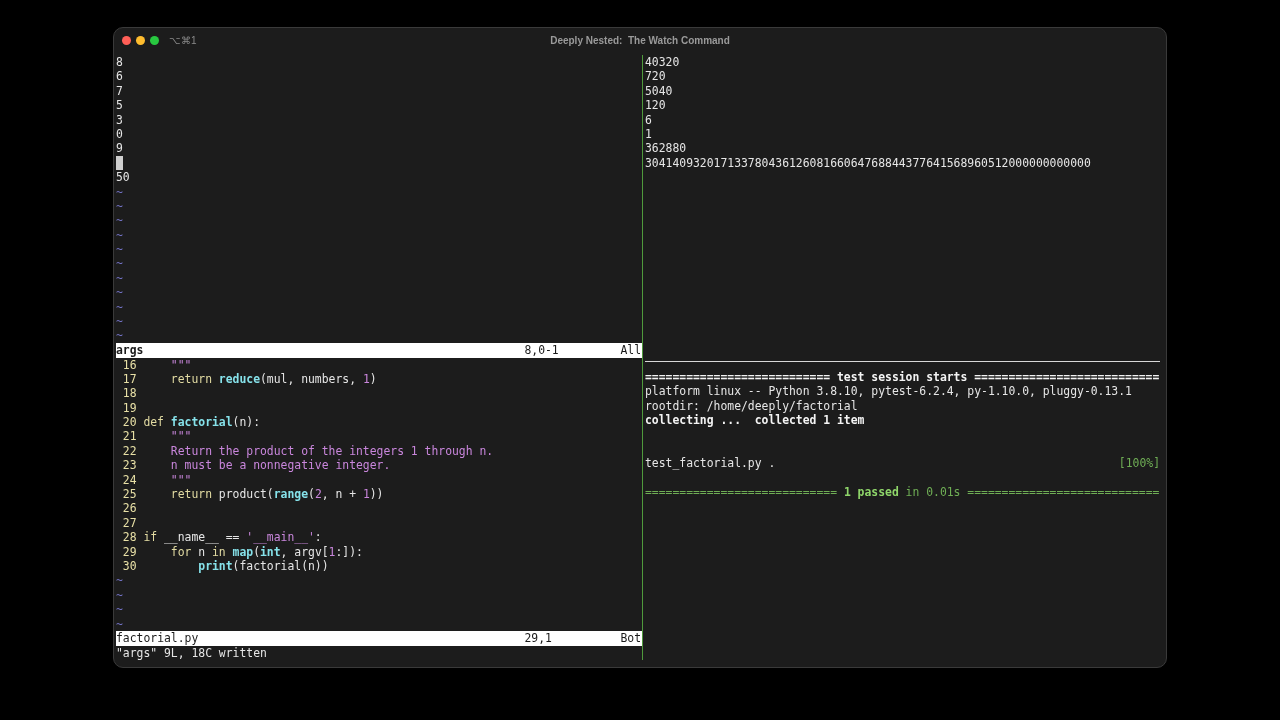  What do you see at coordinates (140, 40) in the screenshot?
I see `minimize-button` at bounding box center [140, 40].